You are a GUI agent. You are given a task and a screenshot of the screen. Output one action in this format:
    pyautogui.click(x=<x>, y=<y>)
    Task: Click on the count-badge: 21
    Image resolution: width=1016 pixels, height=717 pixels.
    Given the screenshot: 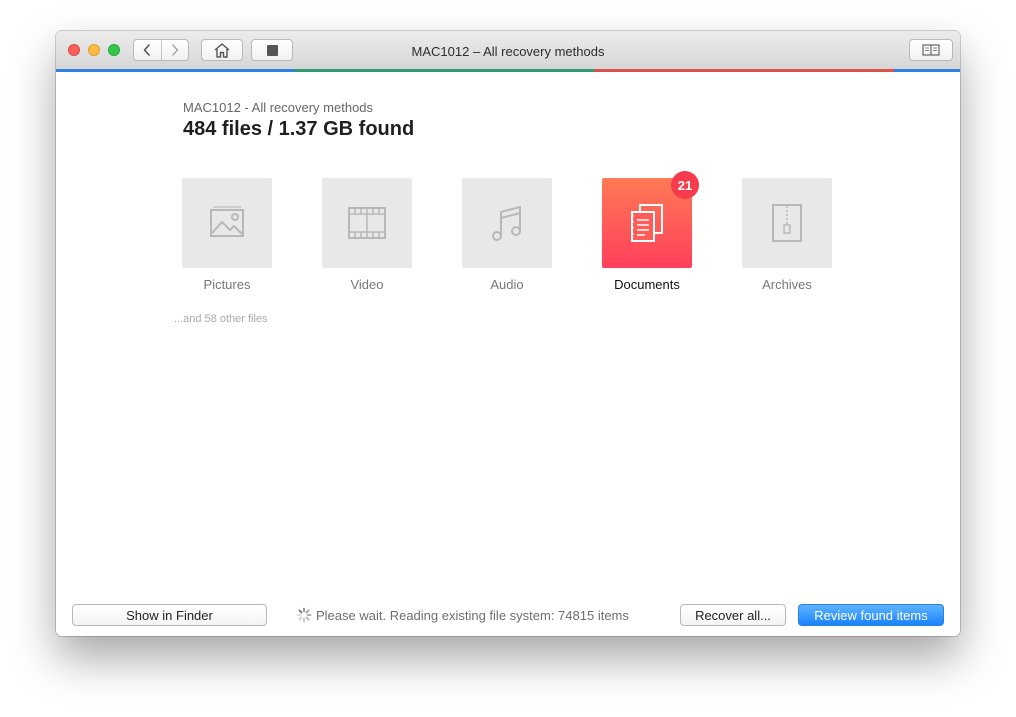 What is the action you would take?
    pyautogui.click(x=685, y=185)
    